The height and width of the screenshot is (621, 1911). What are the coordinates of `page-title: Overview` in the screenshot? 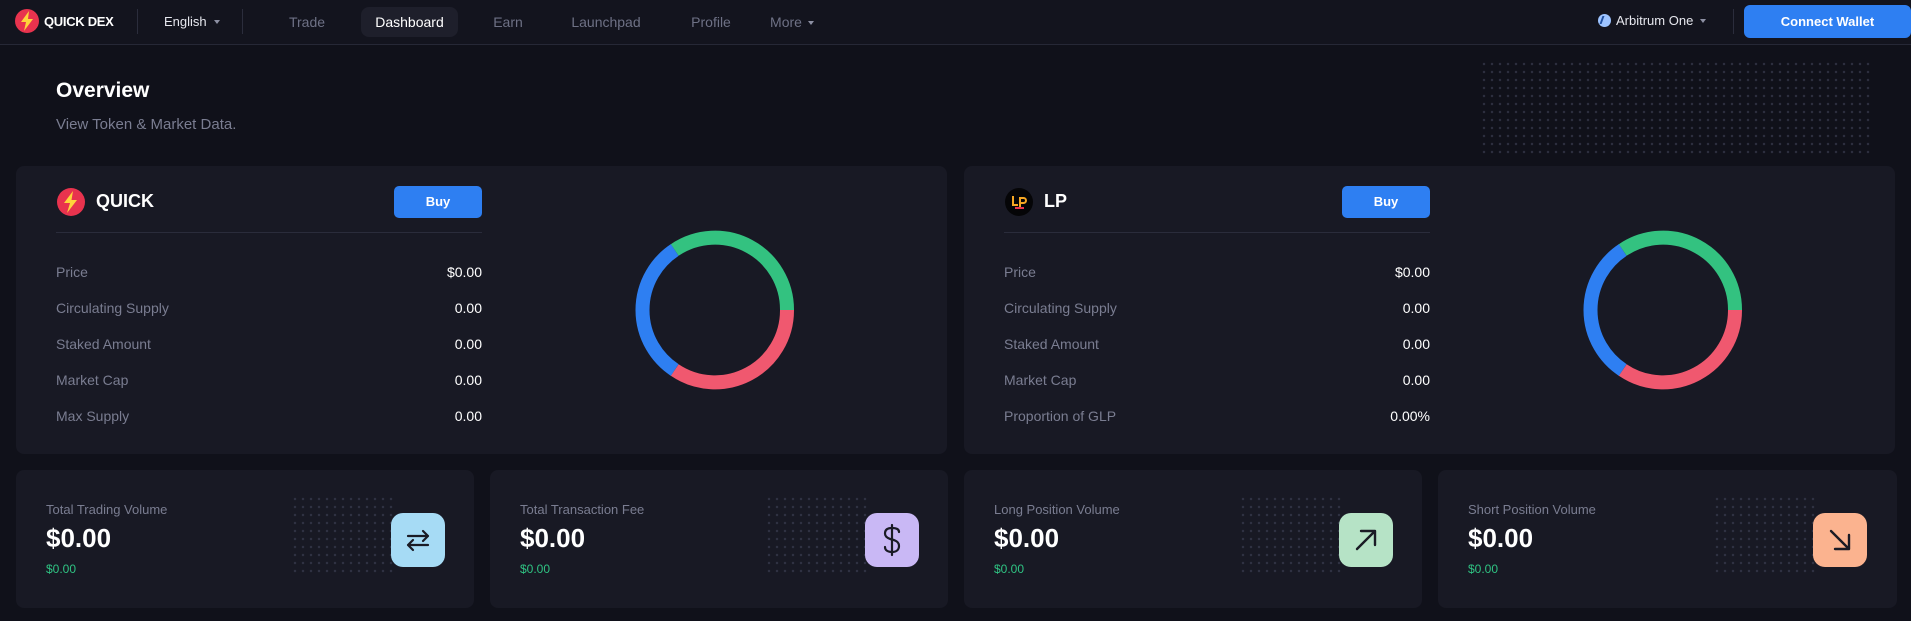 It's located at (103, 90).